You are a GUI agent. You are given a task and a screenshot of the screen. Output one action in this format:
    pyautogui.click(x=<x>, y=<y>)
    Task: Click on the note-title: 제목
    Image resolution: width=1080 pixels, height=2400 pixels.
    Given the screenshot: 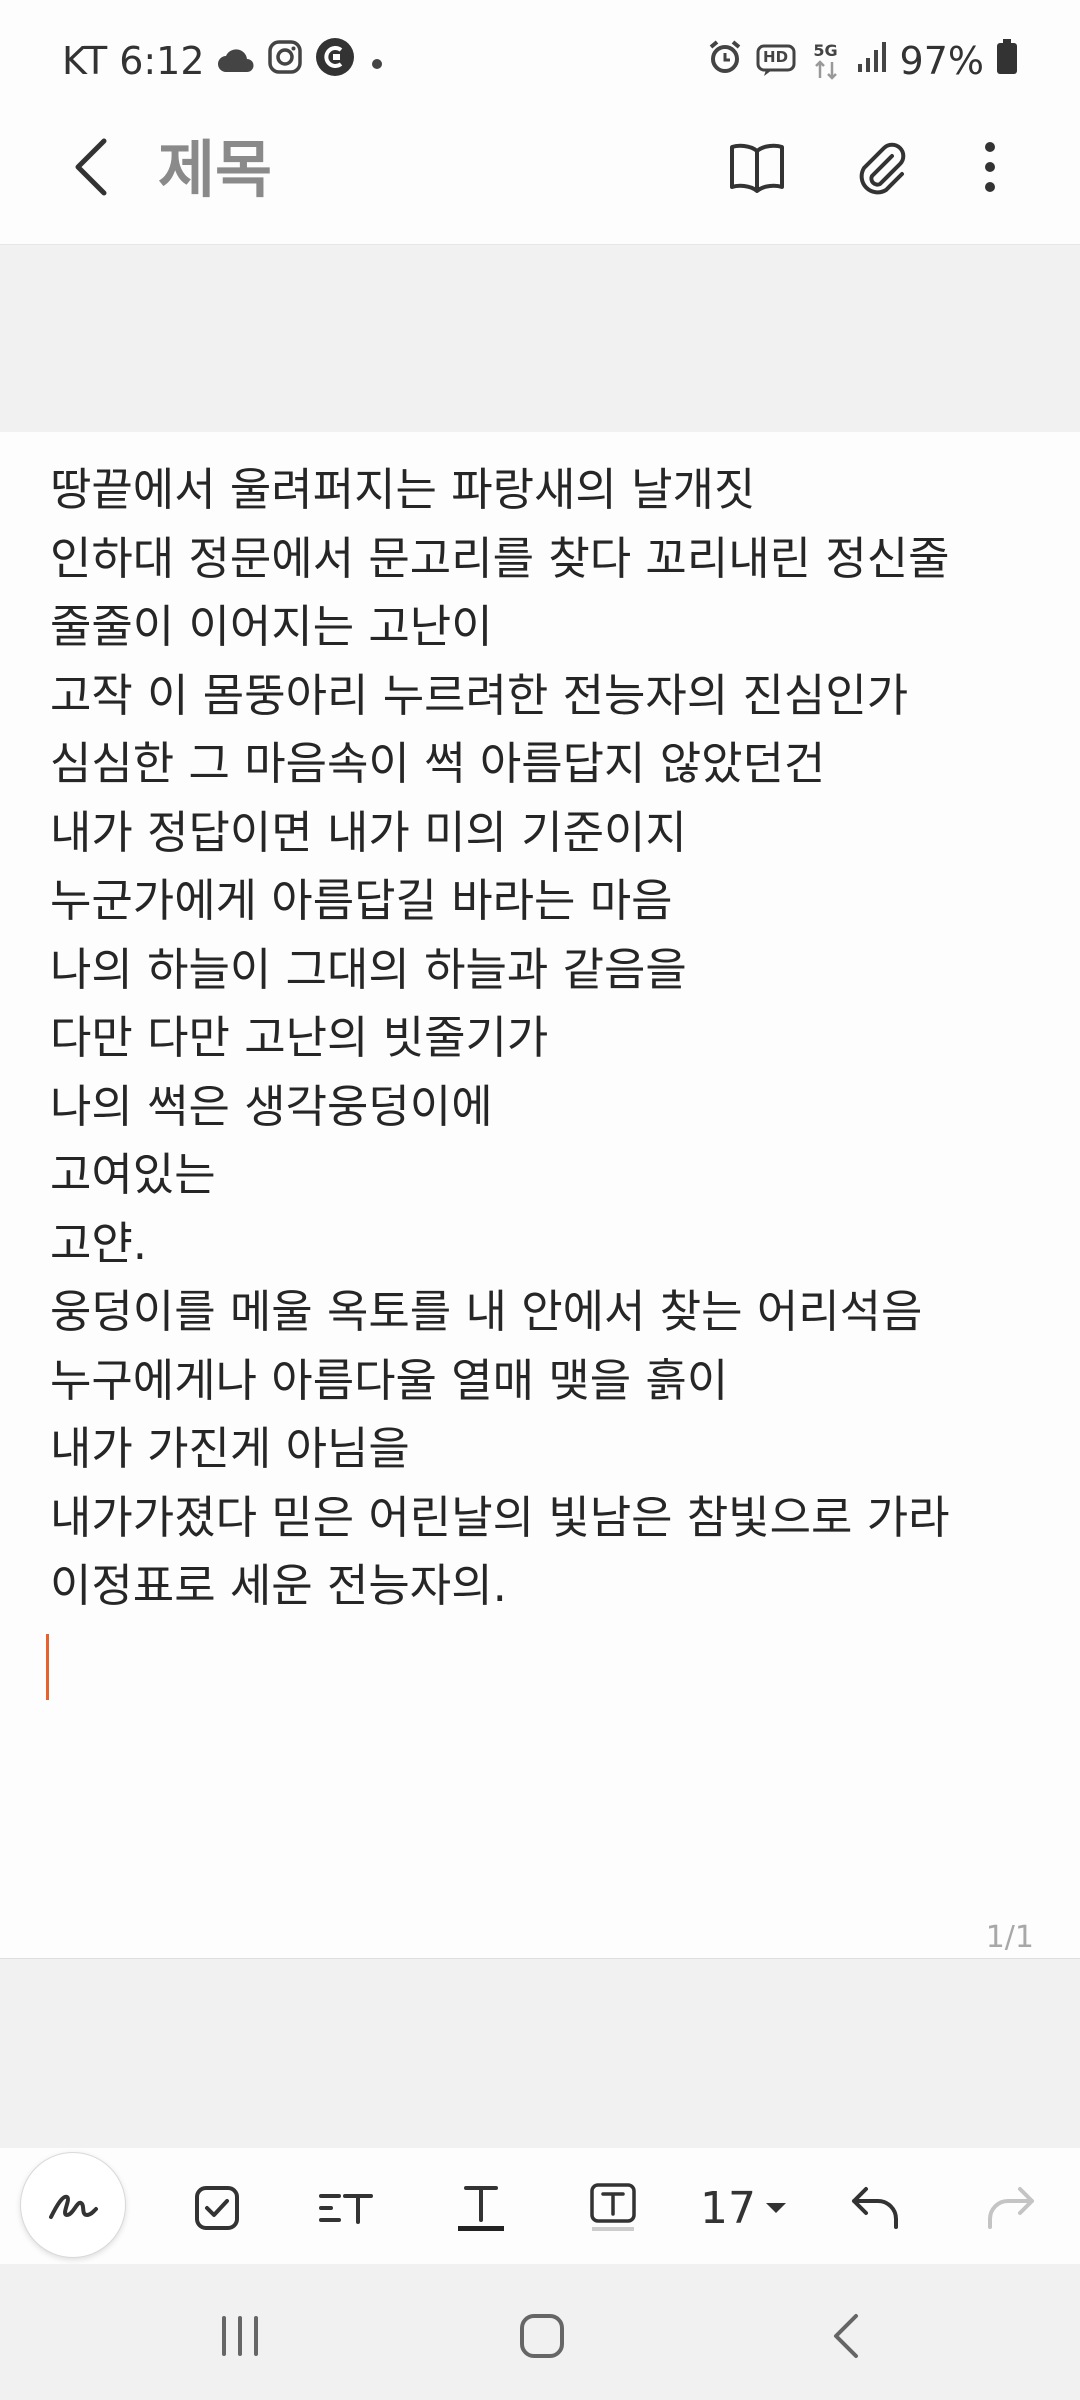 What is the action you would take?
    pyautogui.click(x=215, y=170)
    